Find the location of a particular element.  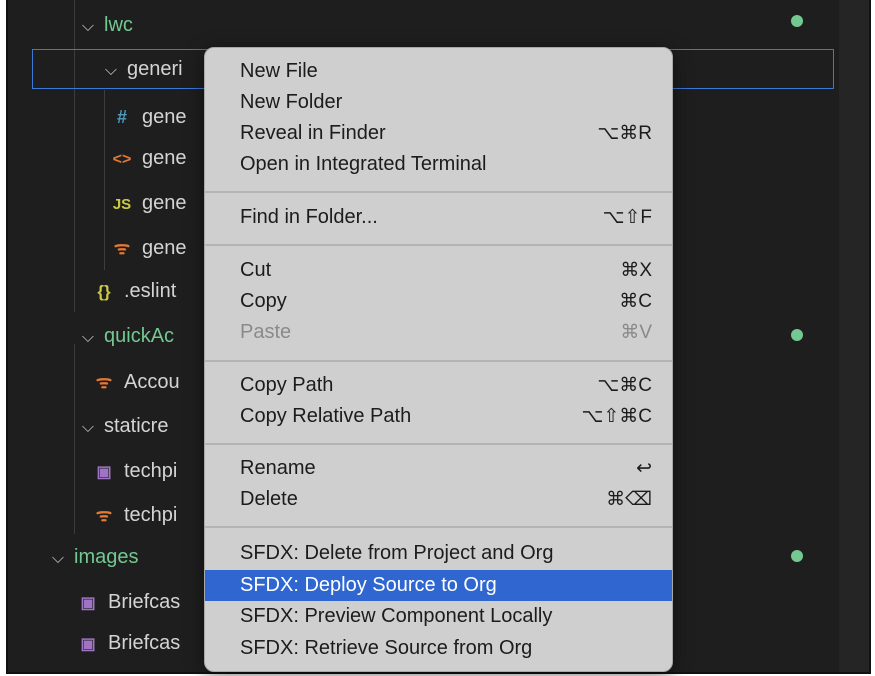

tree-item-label: quickAc is located at coordinates (139, 336).